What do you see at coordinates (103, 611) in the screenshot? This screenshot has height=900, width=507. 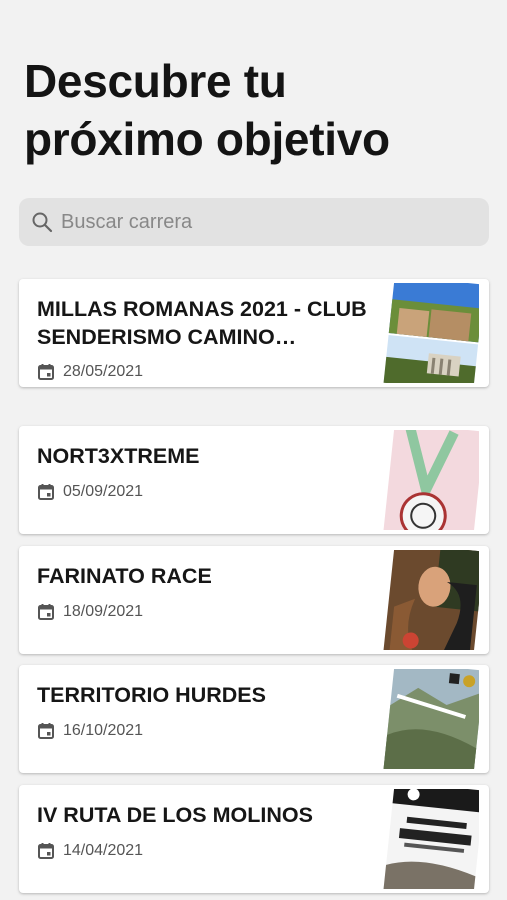 I see `race-date: 18/09/2021` at bounding box center [103, 611].